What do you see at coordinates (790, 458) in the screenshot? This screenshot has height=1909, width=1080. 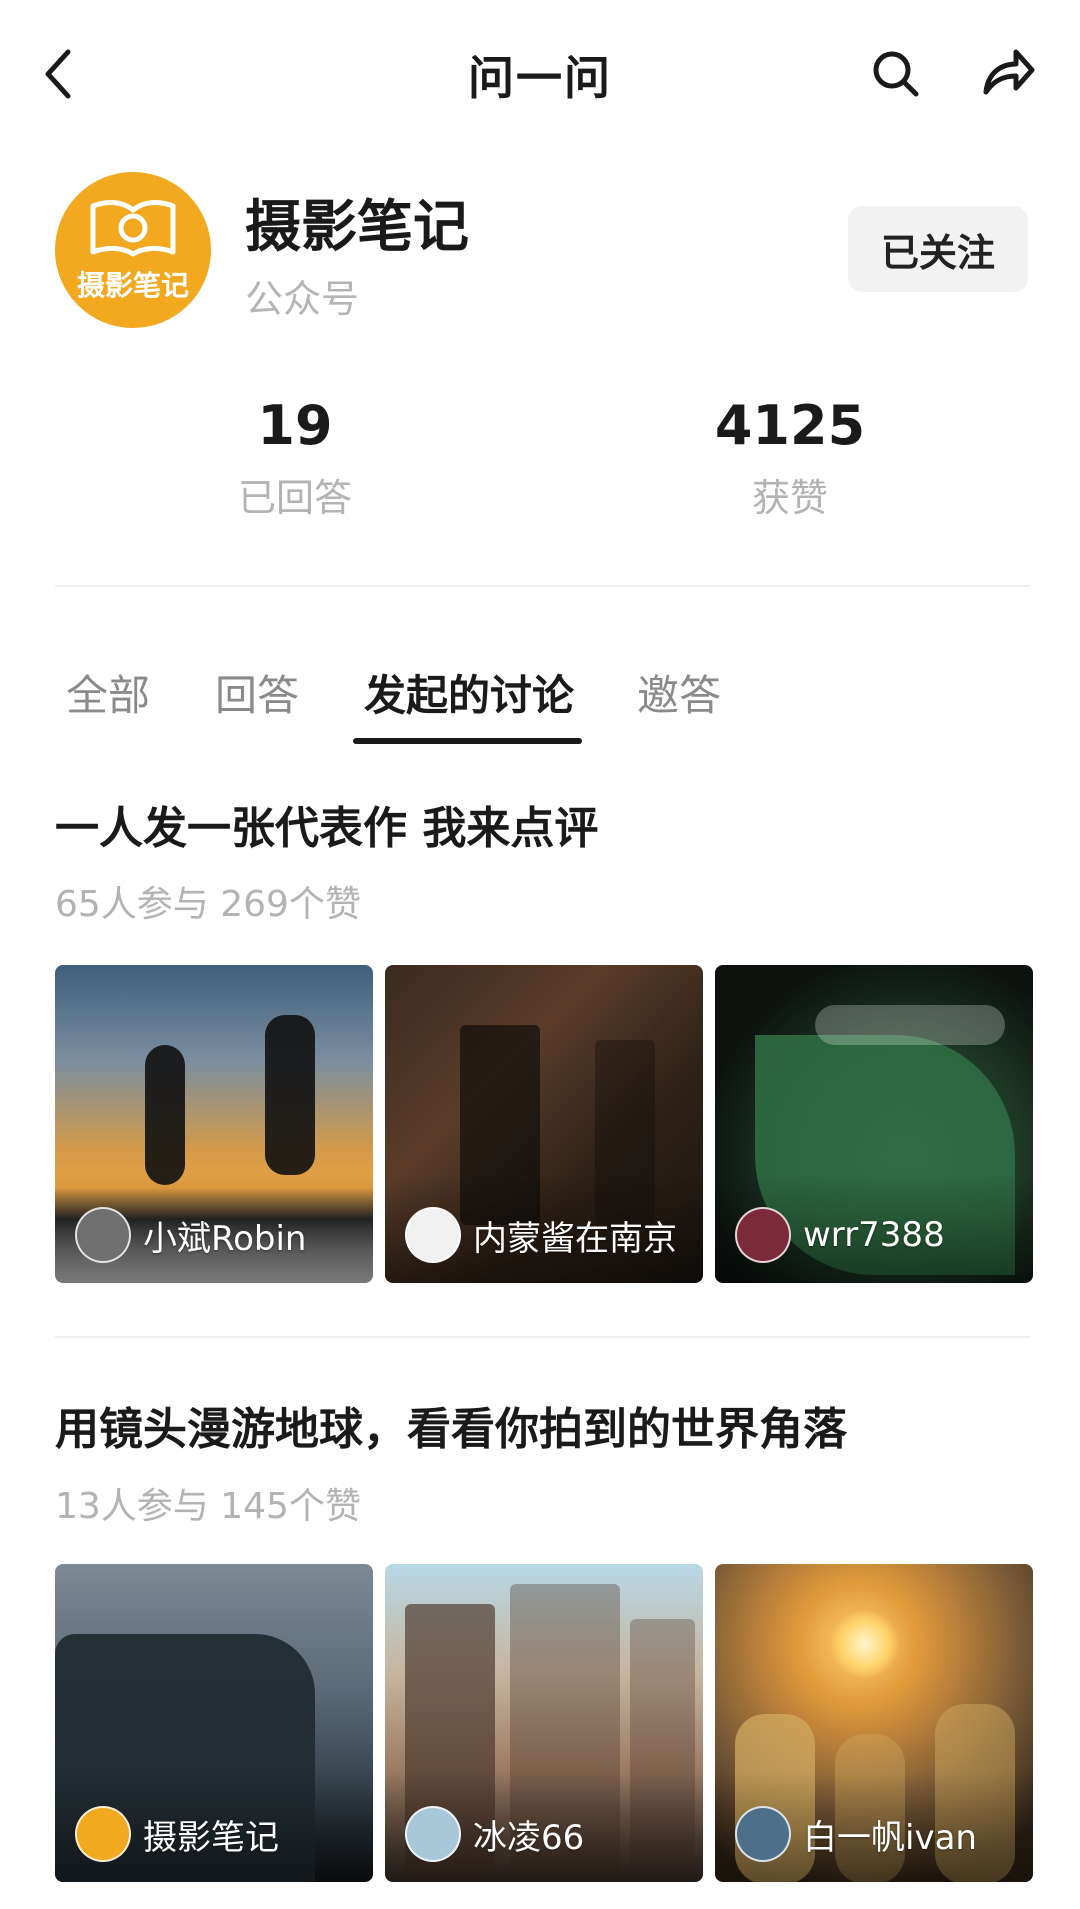 I see `stat-likes: 4125 获赞` at bounding box center [790, 458].